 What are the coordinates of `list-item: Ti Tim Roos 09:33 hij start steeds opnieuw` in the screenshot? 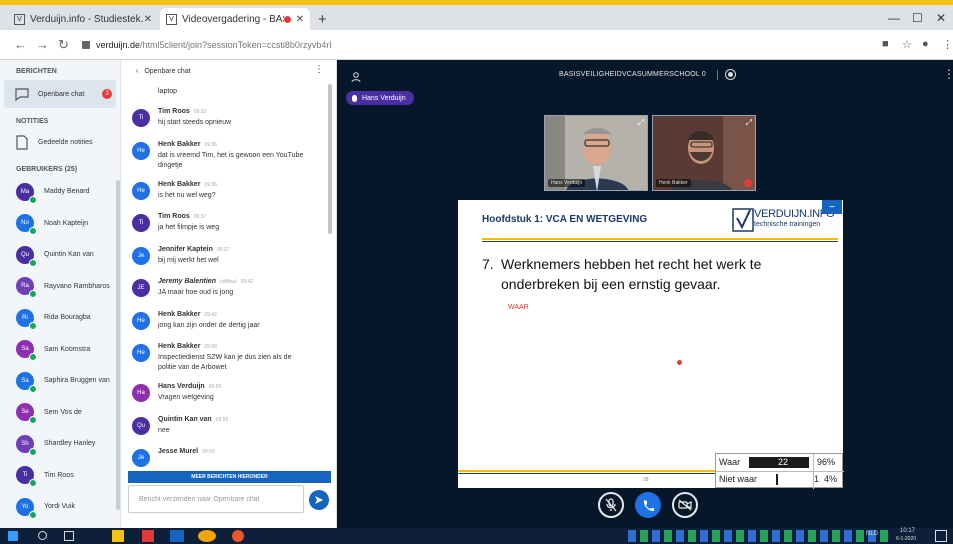 It's located at (224, 121).